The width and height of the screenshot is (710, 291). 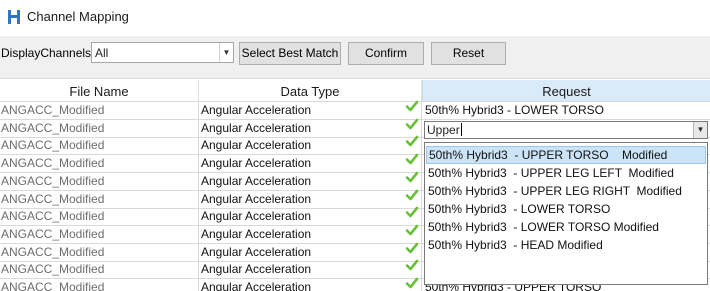 What do you see at coordinates (310, 91) in the screenshot?
I see `column-header-data-type: Data Type` at bounding box center [310, 91].